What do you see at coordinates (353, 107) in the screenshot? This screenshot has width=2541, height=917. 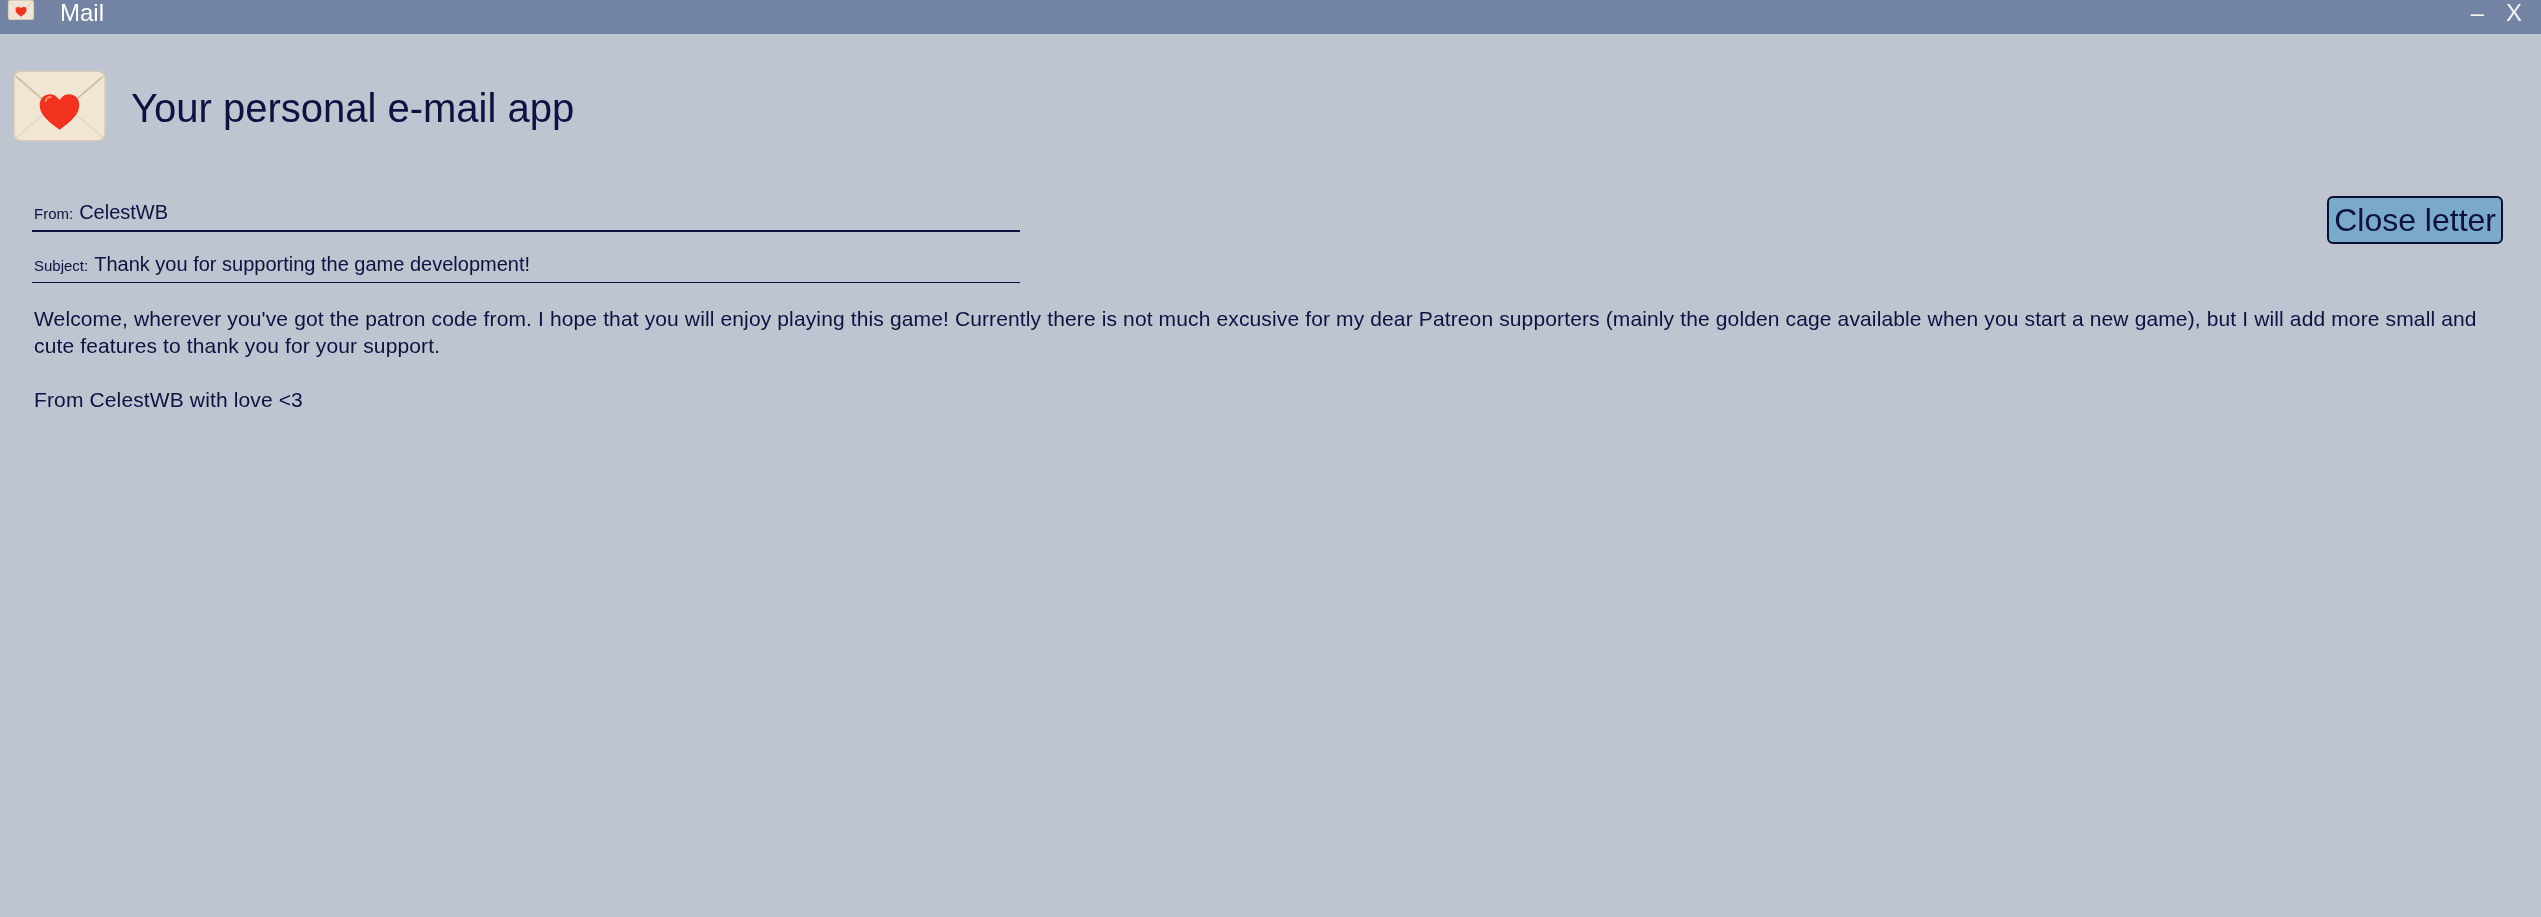 I see `app-heading: Your personal e-mail app` at bounding box center [353, 107].